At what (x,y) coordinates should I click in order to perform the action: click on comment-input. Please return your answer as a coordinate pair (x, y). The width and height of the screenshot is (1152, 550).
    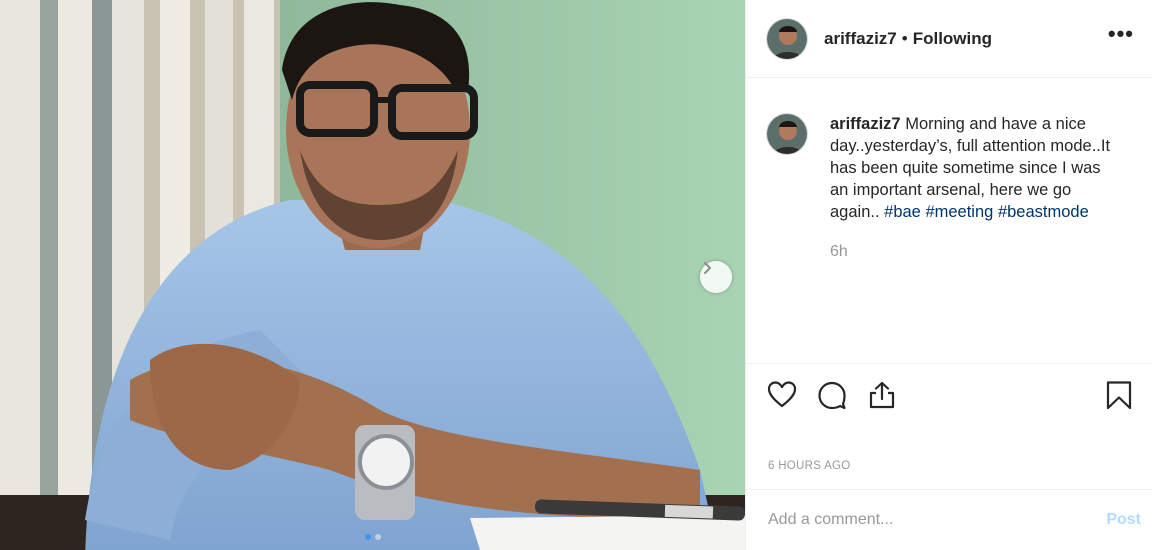
    Looking at the image, I should click on (937, 520).